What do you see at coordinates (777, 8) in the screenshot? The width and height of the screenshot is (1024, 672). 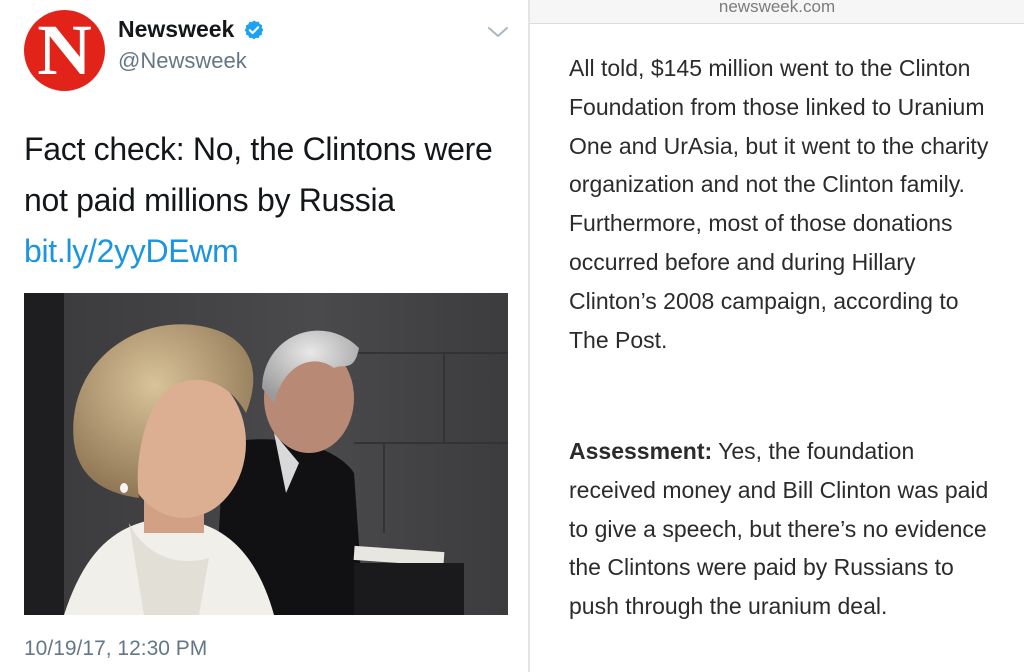 I see `url-text: newsweek.com` at bounding box center [777, 8].